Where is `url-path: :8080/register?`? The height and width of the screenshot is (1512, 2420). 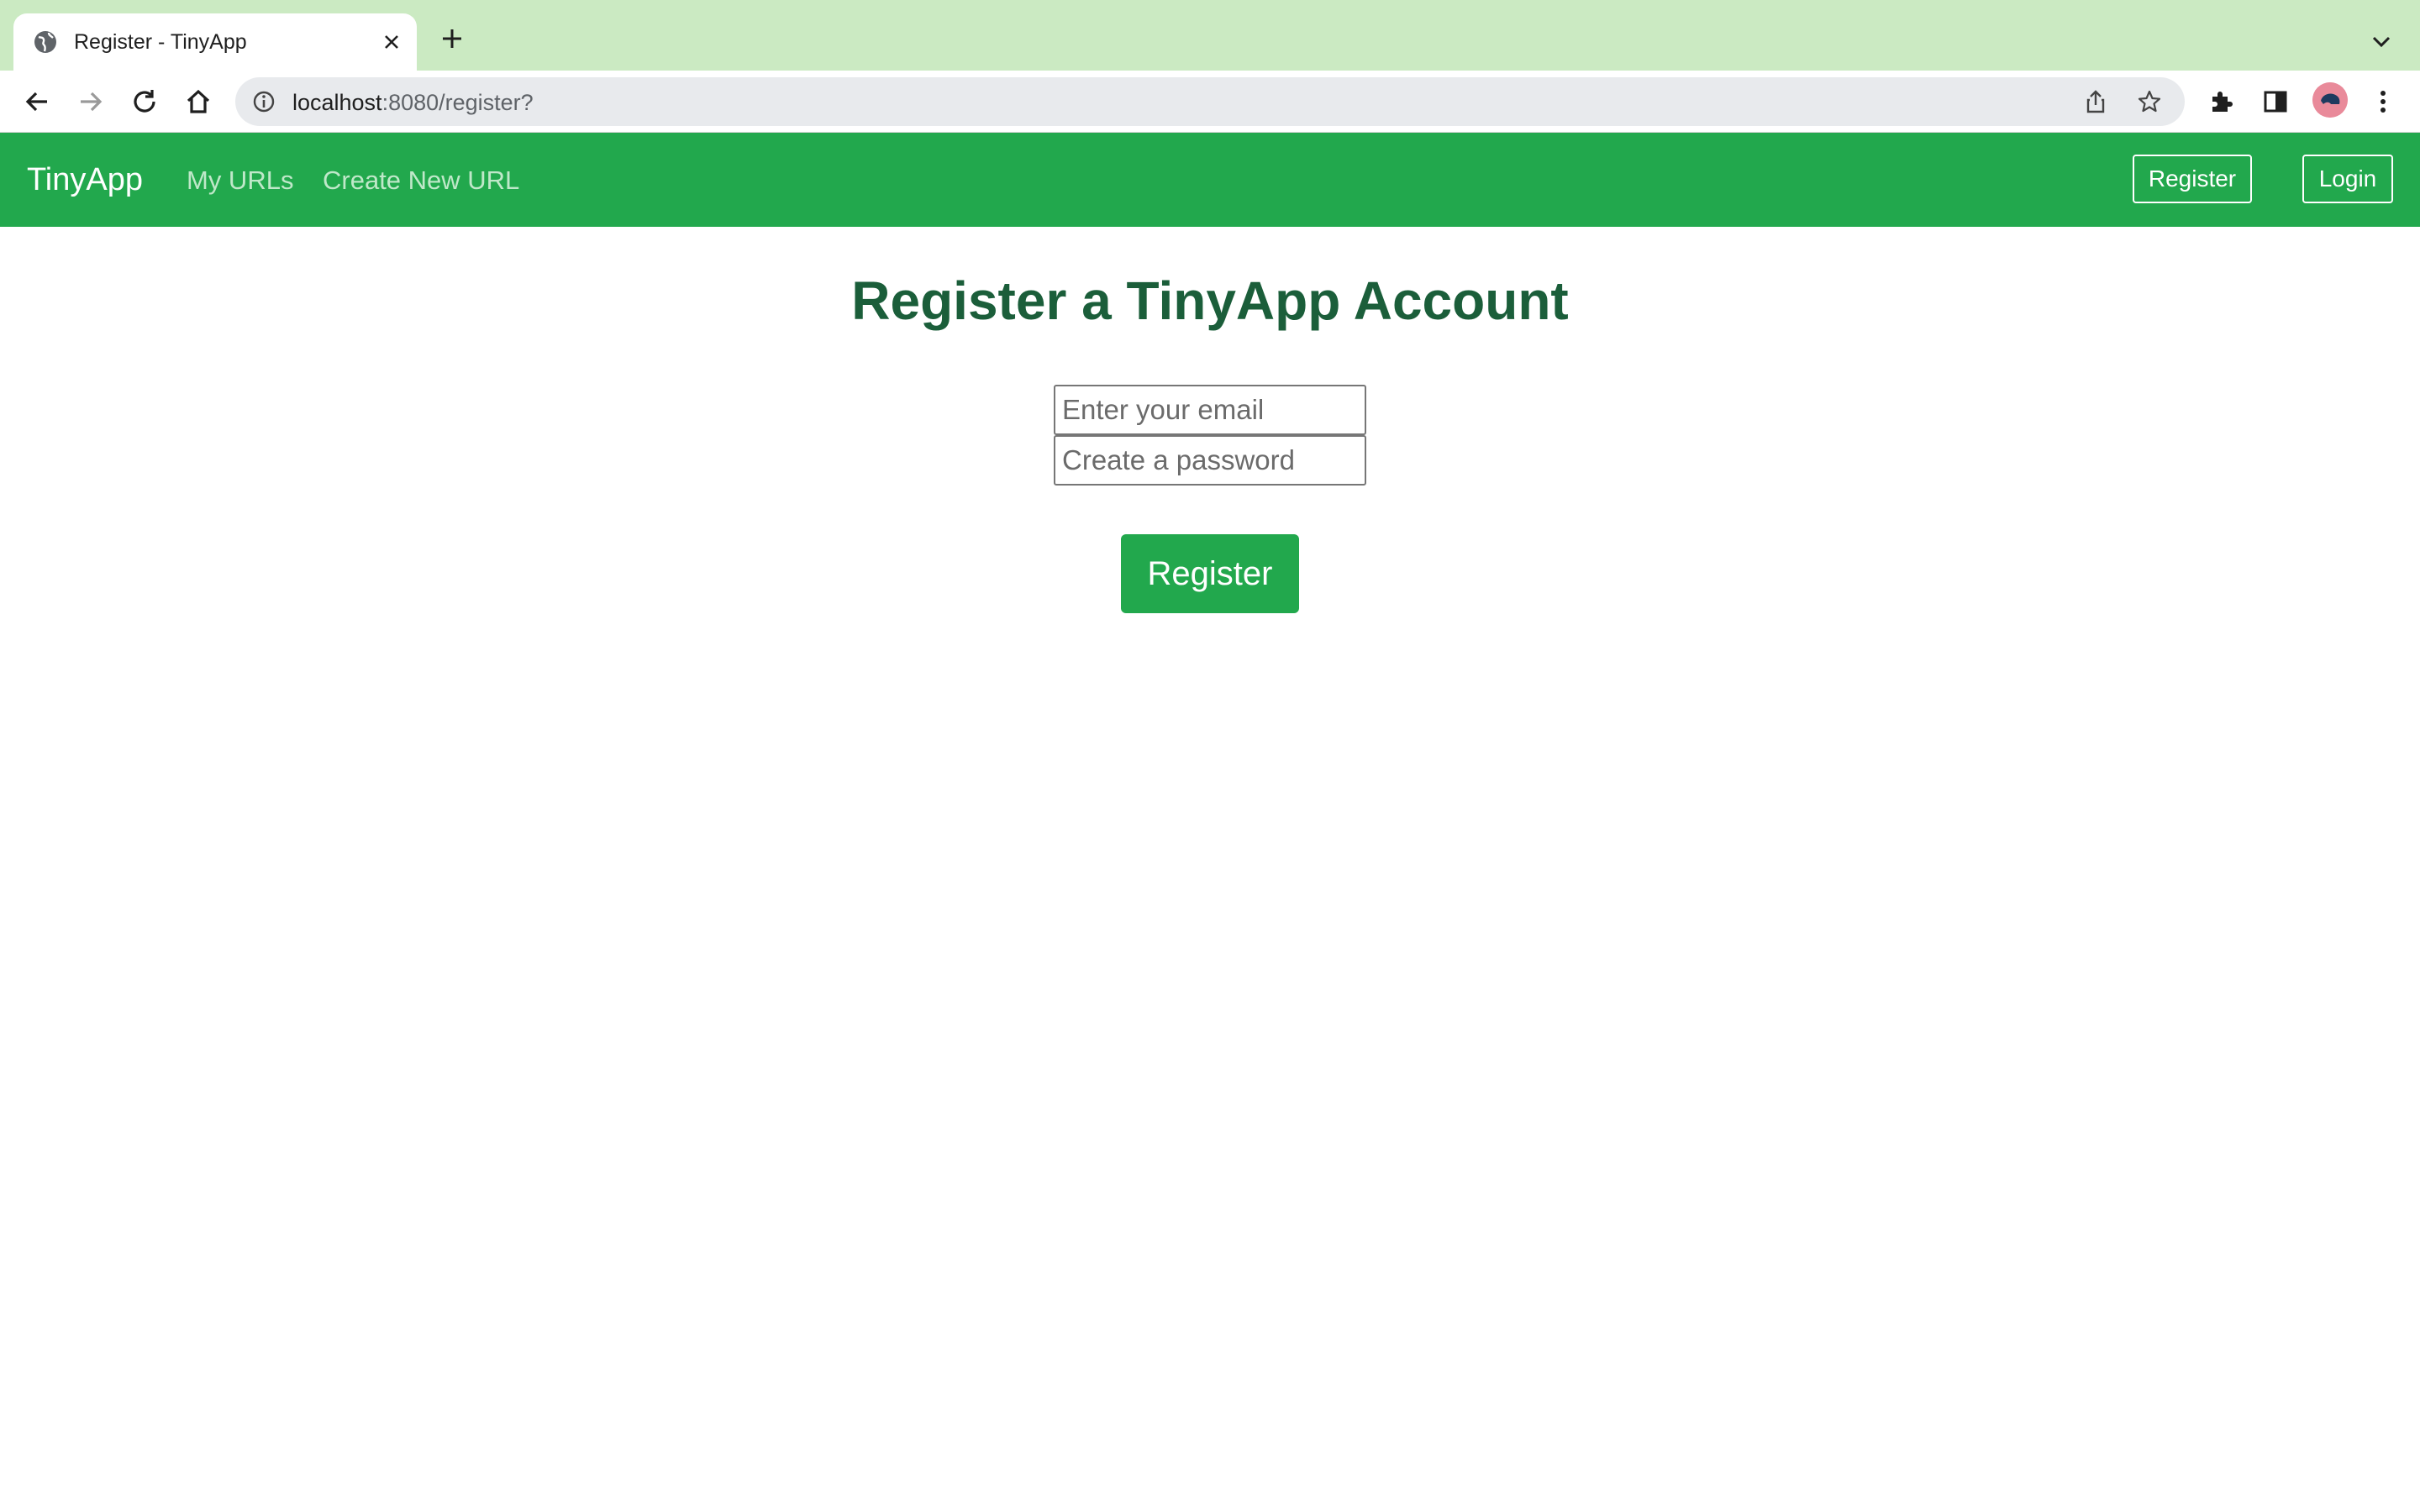
url-path: :8080/register? is located at coordinates (457, 102).